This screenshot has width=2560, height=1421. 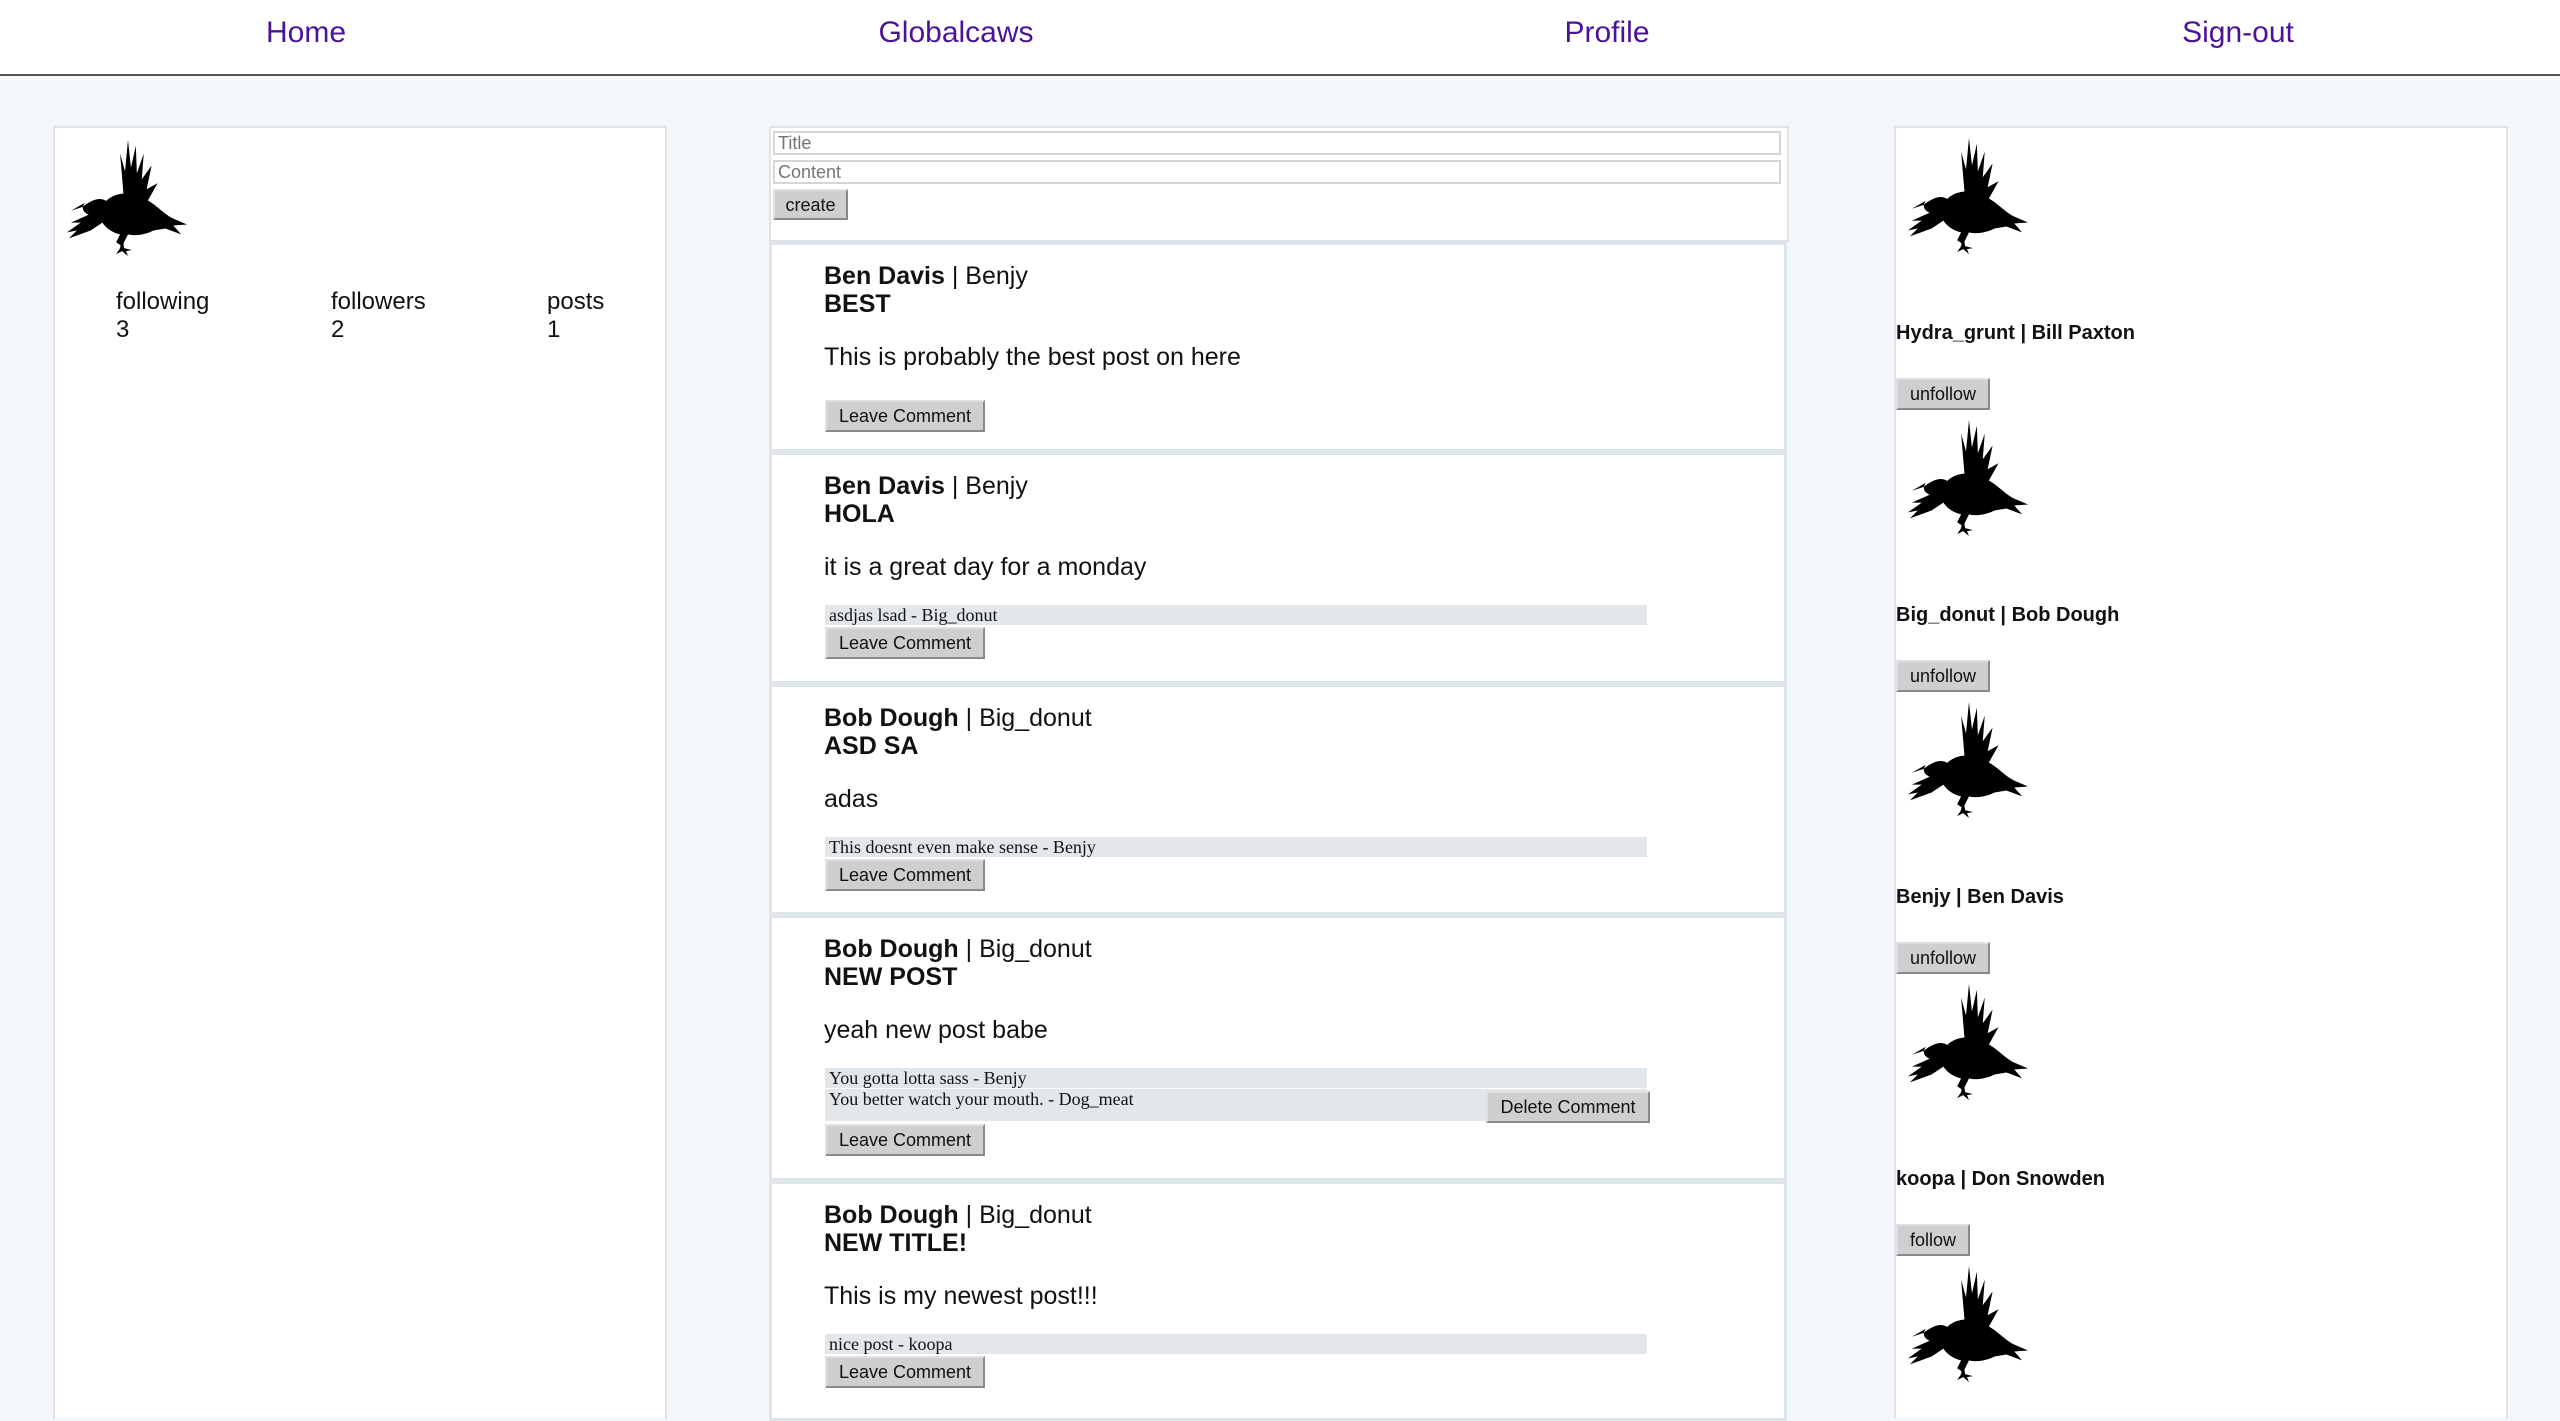 I want to click on content-input, so click(x=1277, y=172).